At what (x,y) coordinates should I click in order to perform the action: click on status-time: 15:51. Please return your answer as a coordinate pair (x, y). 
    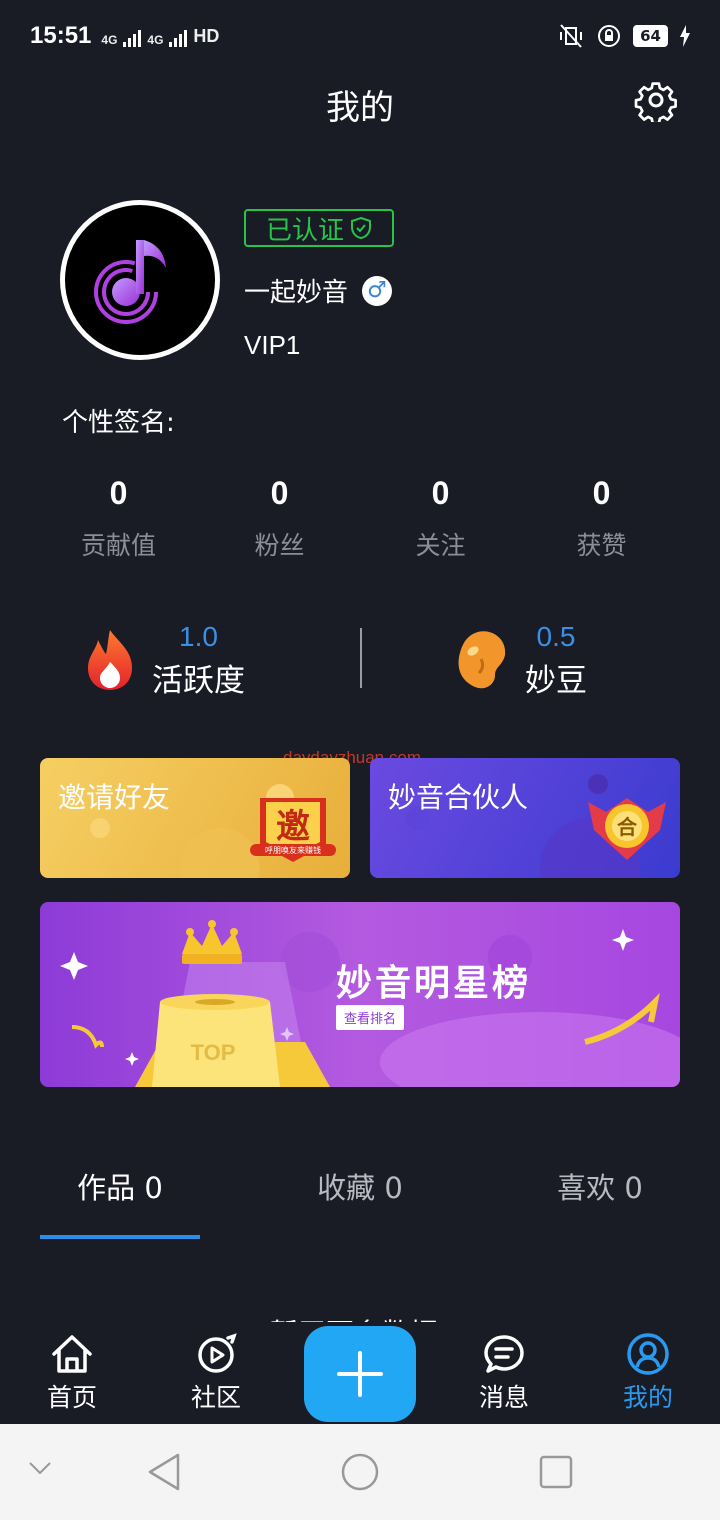
    Looking at the image, I should click on (61, 35).